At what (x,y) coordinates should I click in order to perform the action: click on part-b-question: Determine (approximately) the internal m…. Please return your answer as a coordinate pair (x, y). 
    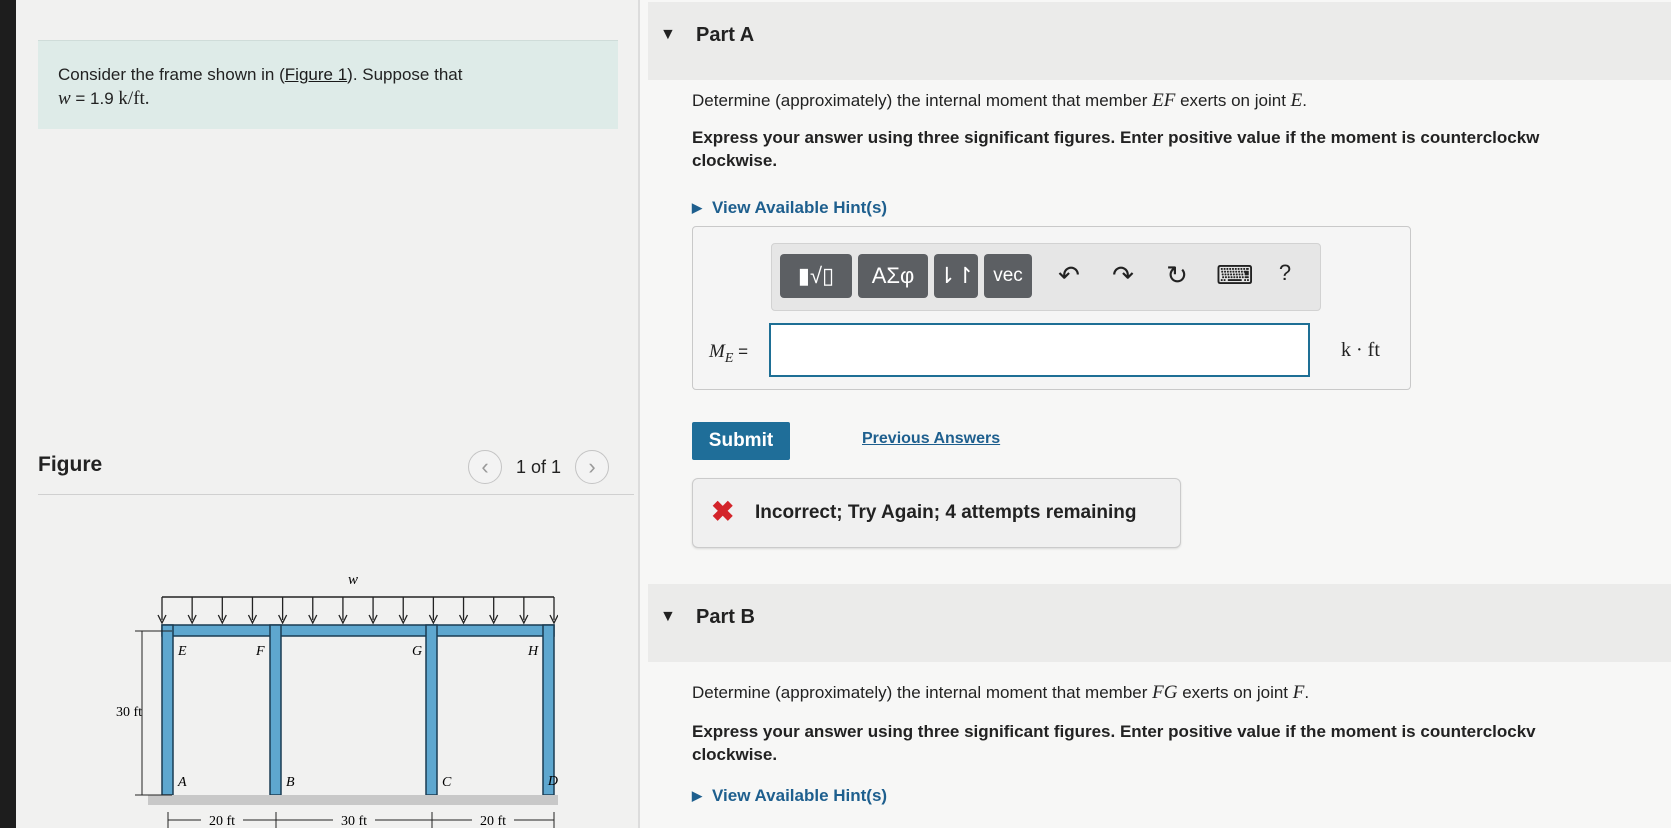
    Looking at the image, I should click on (1000, 693).